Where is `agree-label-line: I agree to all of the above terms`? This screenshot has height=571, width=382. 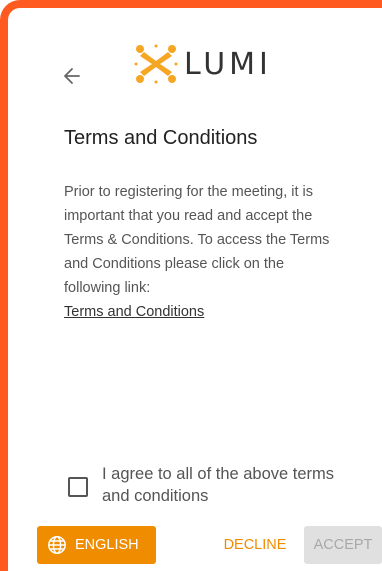
agree-label-line: I agree to all of the above terms is located at coordinates (218, 474).